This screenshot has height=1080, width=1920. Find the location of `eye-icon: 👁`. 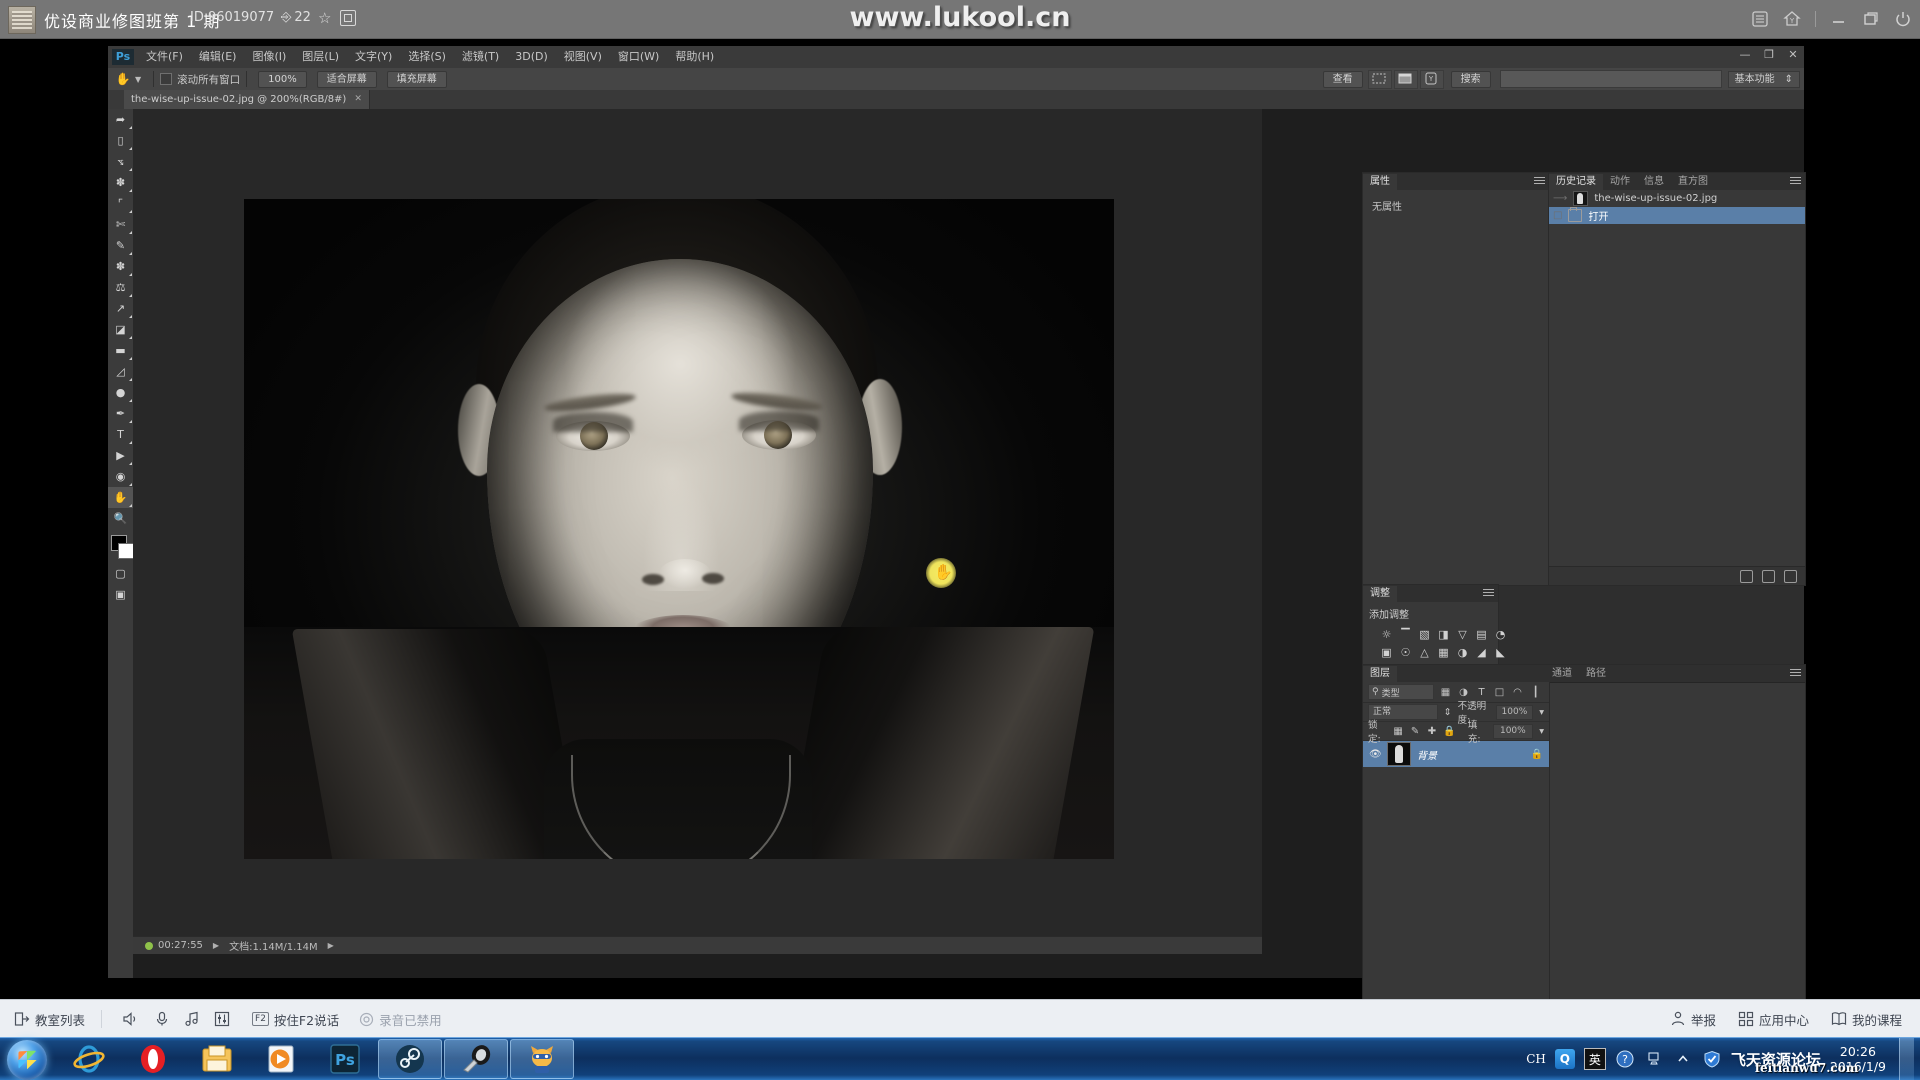

eye-icon: 👁 is located at coordinates (1375, 754).